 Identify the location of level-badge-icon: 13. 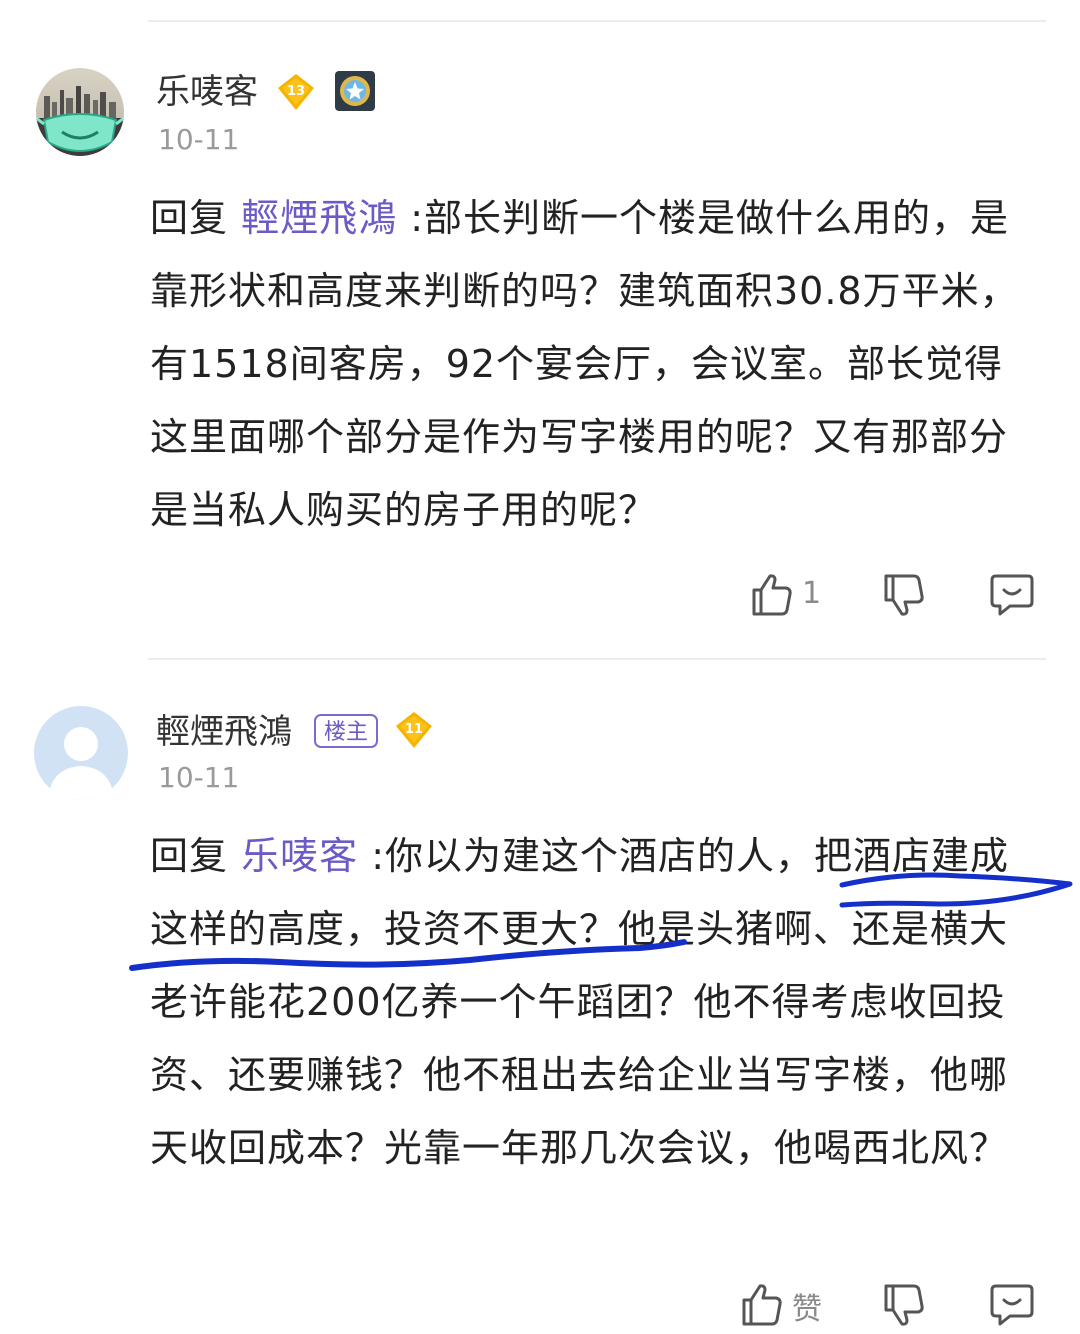
(296, 92).